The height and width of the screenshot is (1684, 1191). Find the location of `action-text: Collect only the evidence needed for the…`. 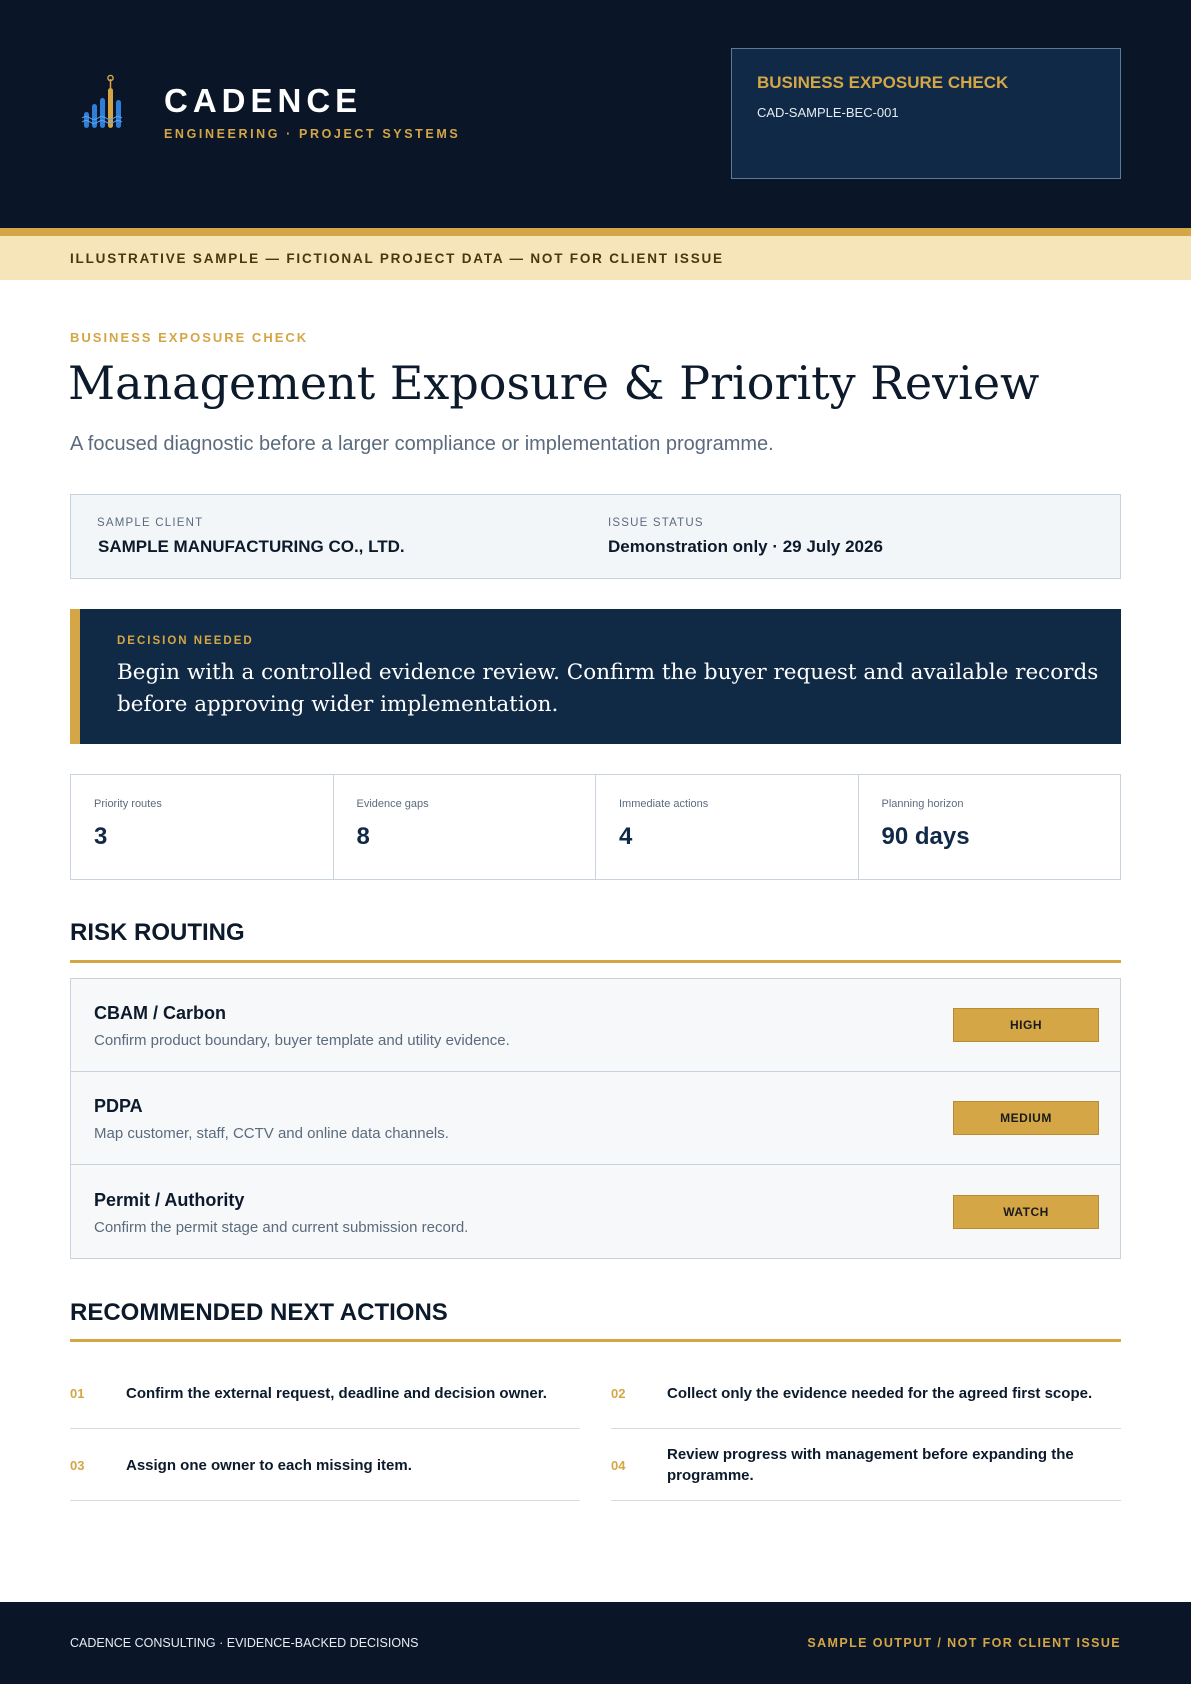

action-text: Collect only the evidence needed for the… is located at coordinates (880, 1393).